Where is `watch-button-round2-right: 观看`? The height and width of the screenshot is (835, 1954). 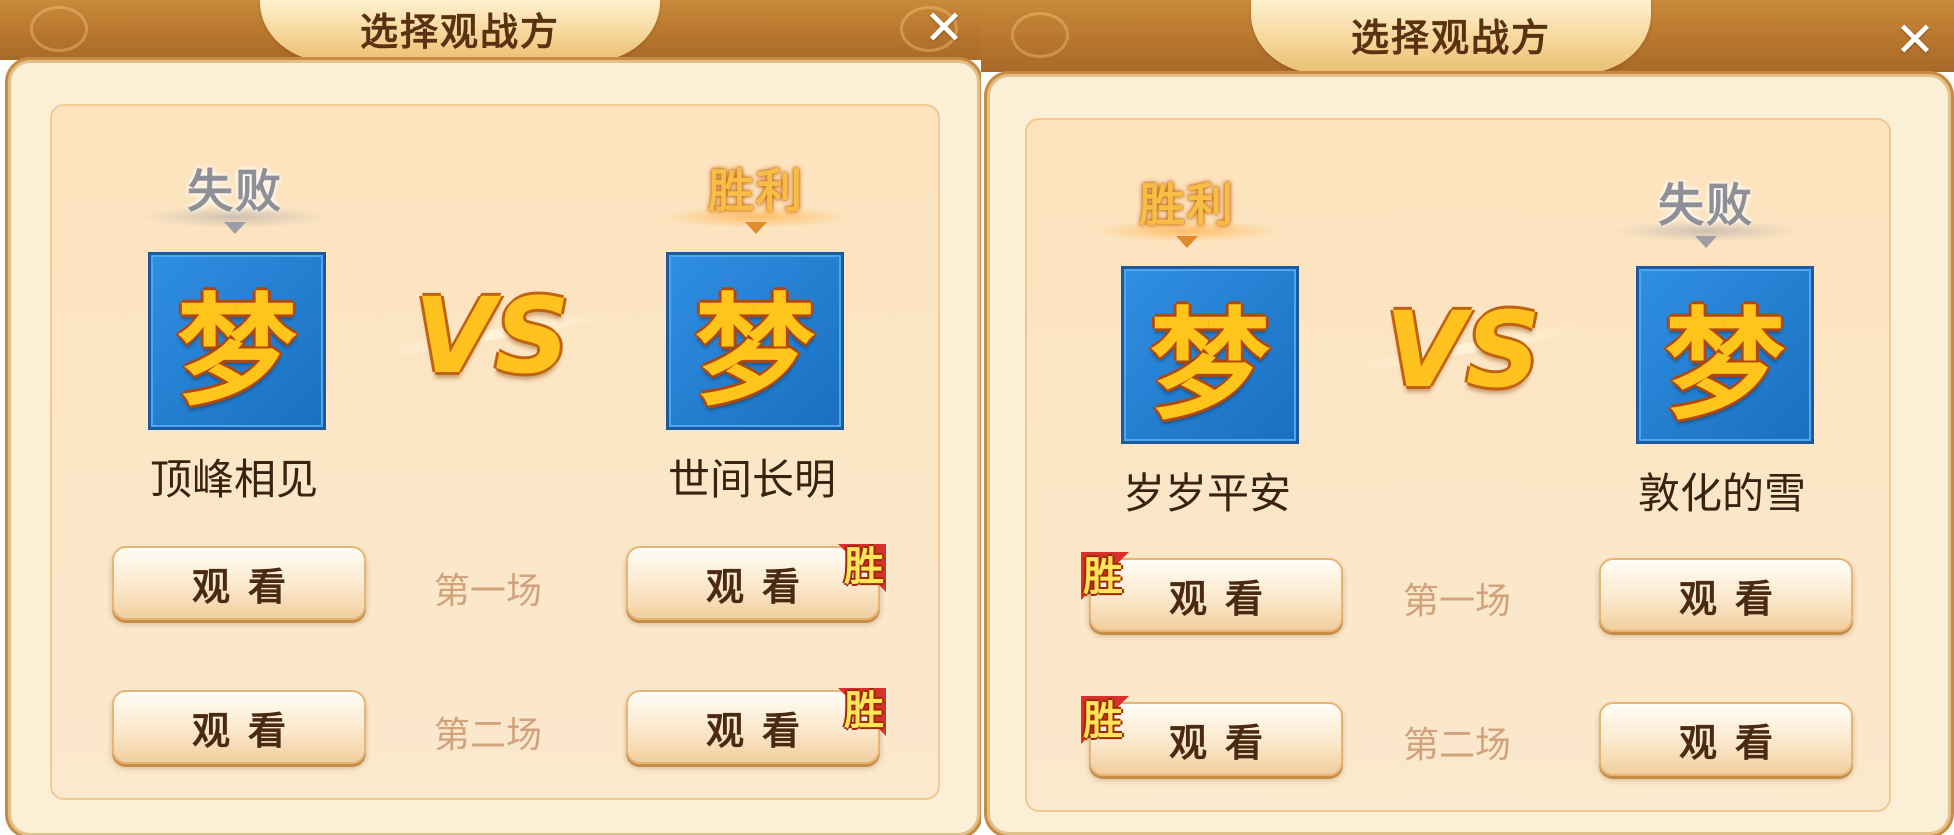 watch-button-round2-right: 观看 is located at coordinates (1726, 739).